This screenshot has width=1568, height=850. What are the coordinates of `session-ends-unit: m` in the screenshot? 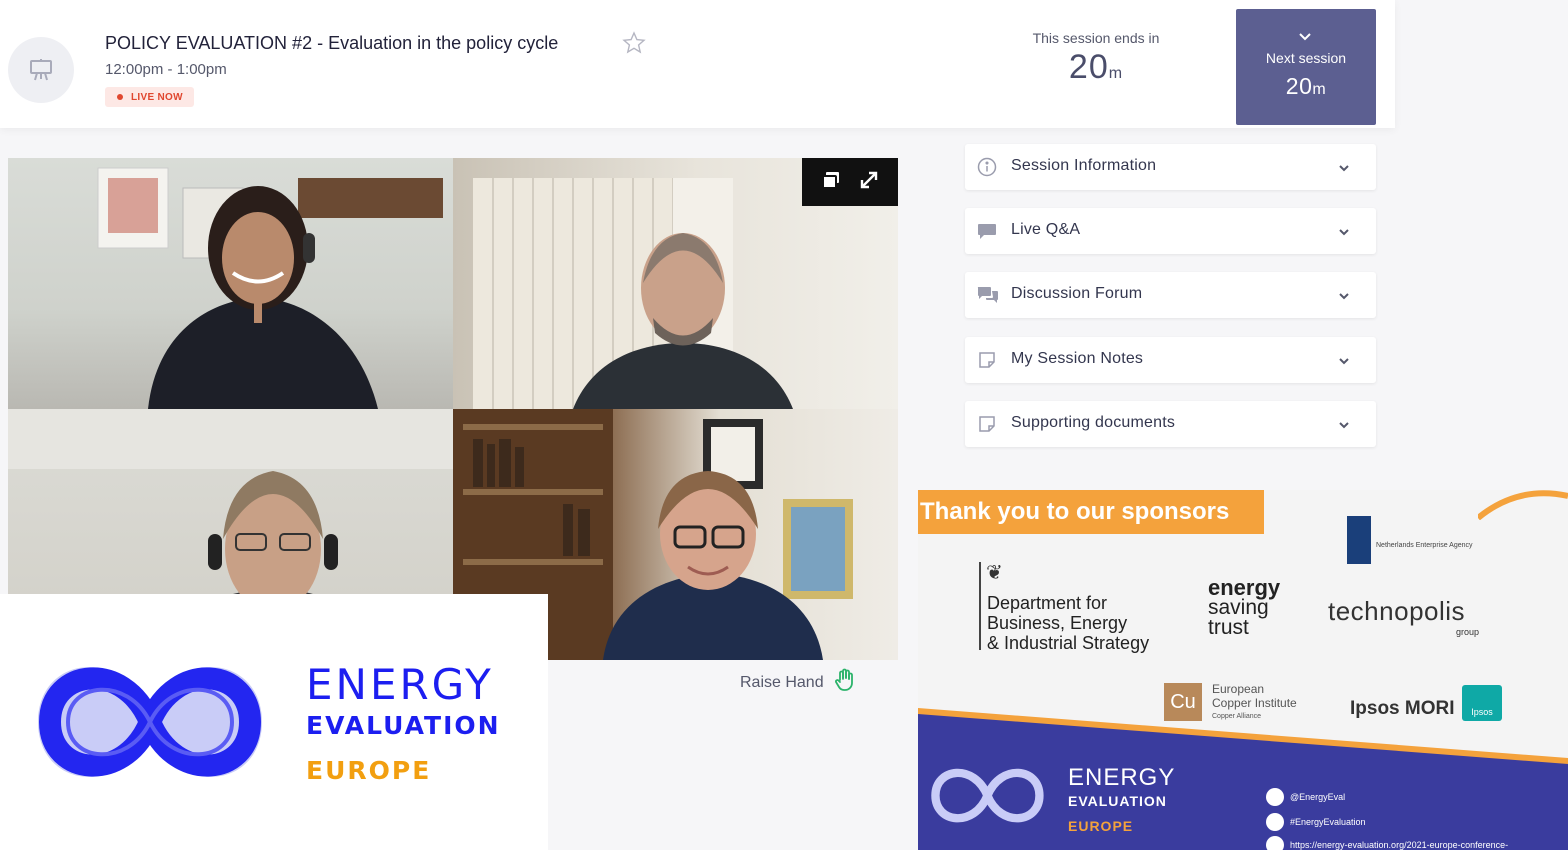 It's located at (1116, 73).